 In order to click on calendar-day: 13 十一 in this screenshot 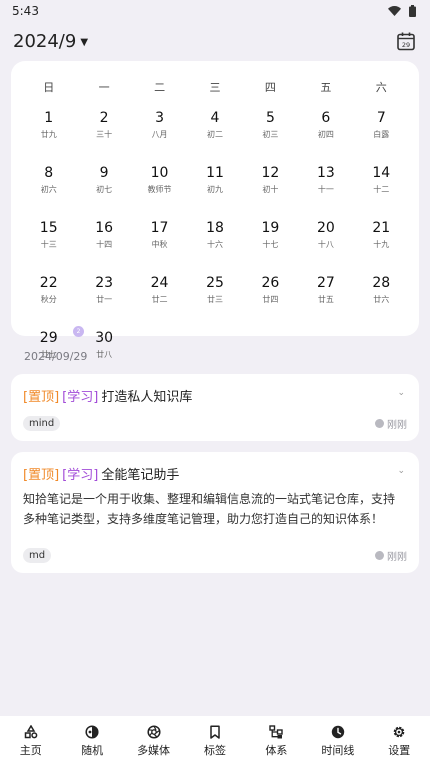, I will do `click(325, 185)`.